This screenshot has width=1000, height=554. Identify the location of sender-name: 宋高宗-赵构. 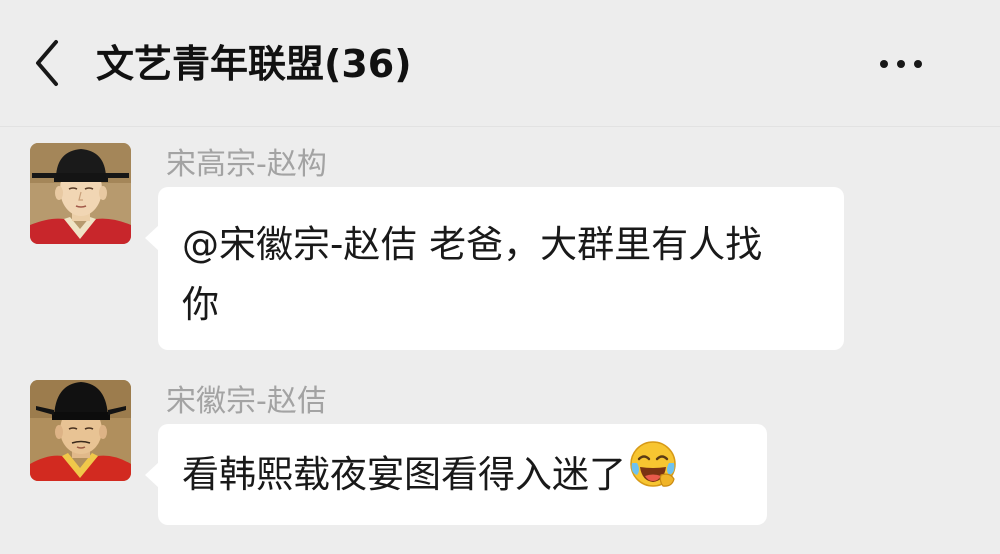
(246, 164).